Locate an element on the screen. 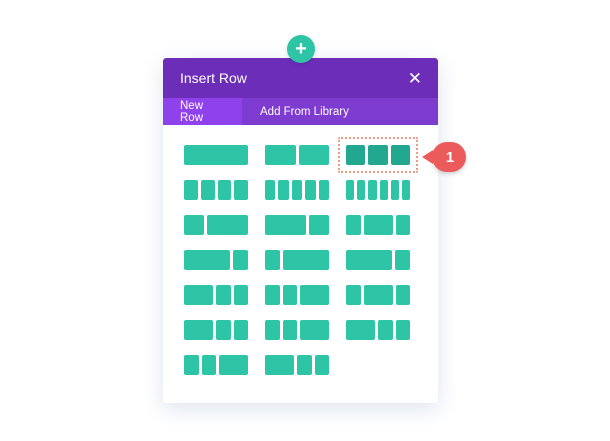  add-row-button: + is located at coordinates (301, 49).